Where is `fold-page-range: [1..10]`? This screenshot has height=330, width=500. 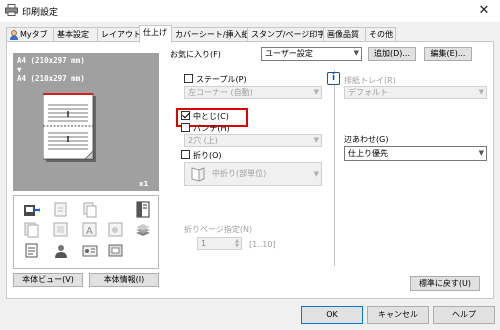 fold-page-range: [1..10] is located at coordinates (262, 244).